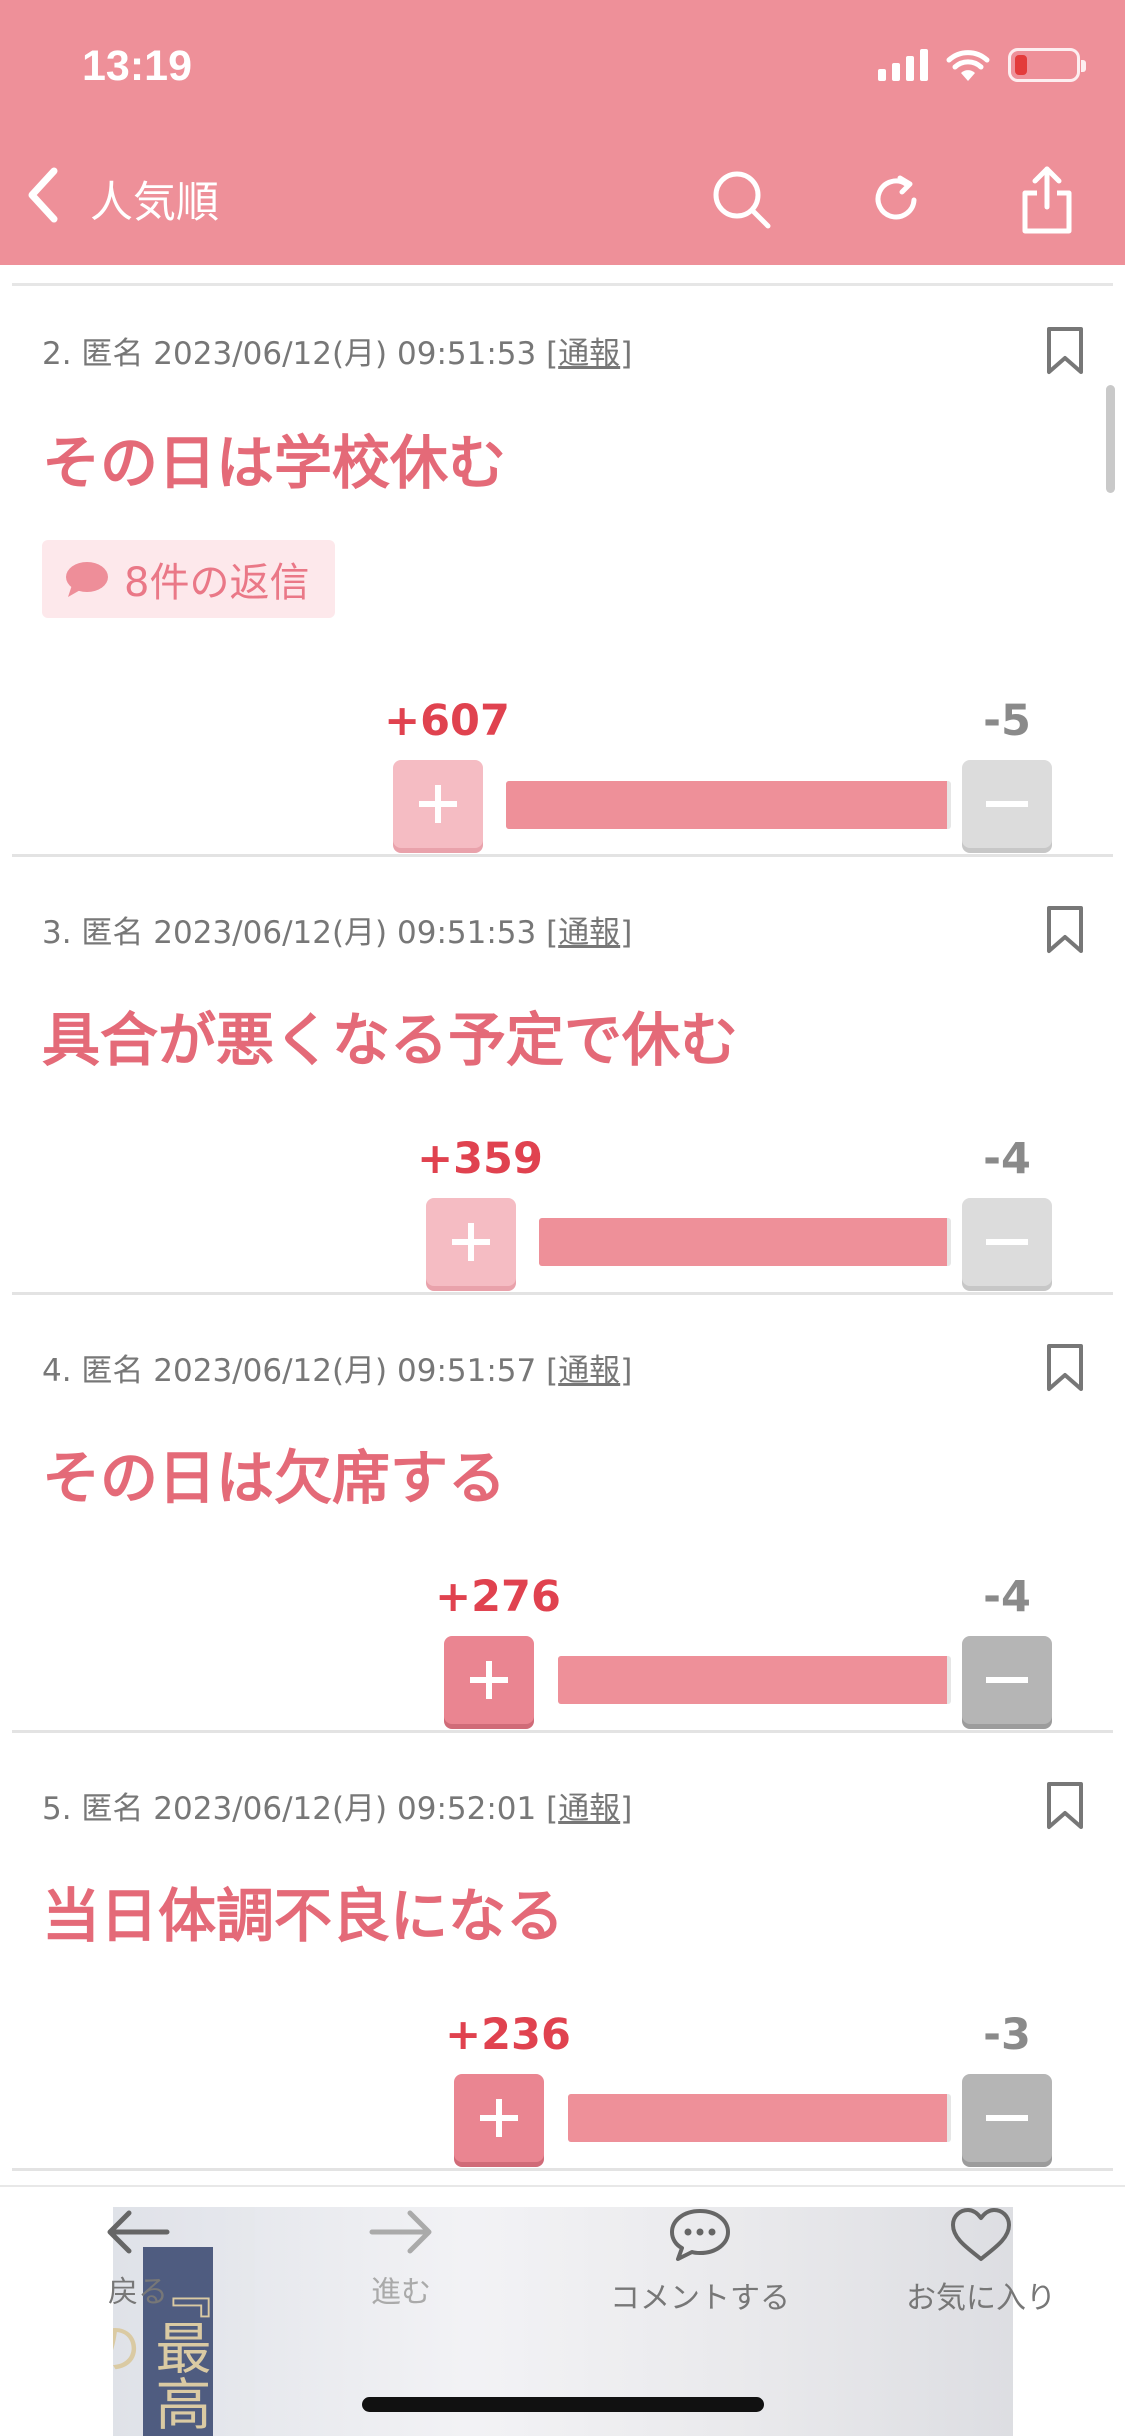  What do you see at coordinates (447, 721) in the screenshot?
I see `plus-count: +607` at bounding box center [447, 721].